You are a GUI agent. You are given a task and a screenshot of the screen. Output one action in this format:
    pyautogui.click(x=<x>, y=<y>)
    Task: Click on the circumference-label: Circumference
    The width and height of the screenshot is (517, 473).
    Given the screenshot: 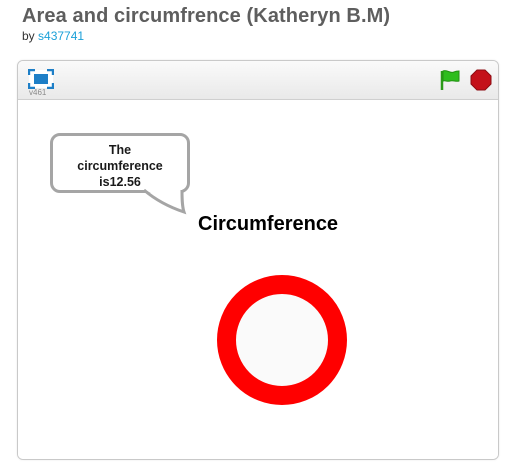 What is the action you would take?
    pyautogui.click(x=268, y=224)
    